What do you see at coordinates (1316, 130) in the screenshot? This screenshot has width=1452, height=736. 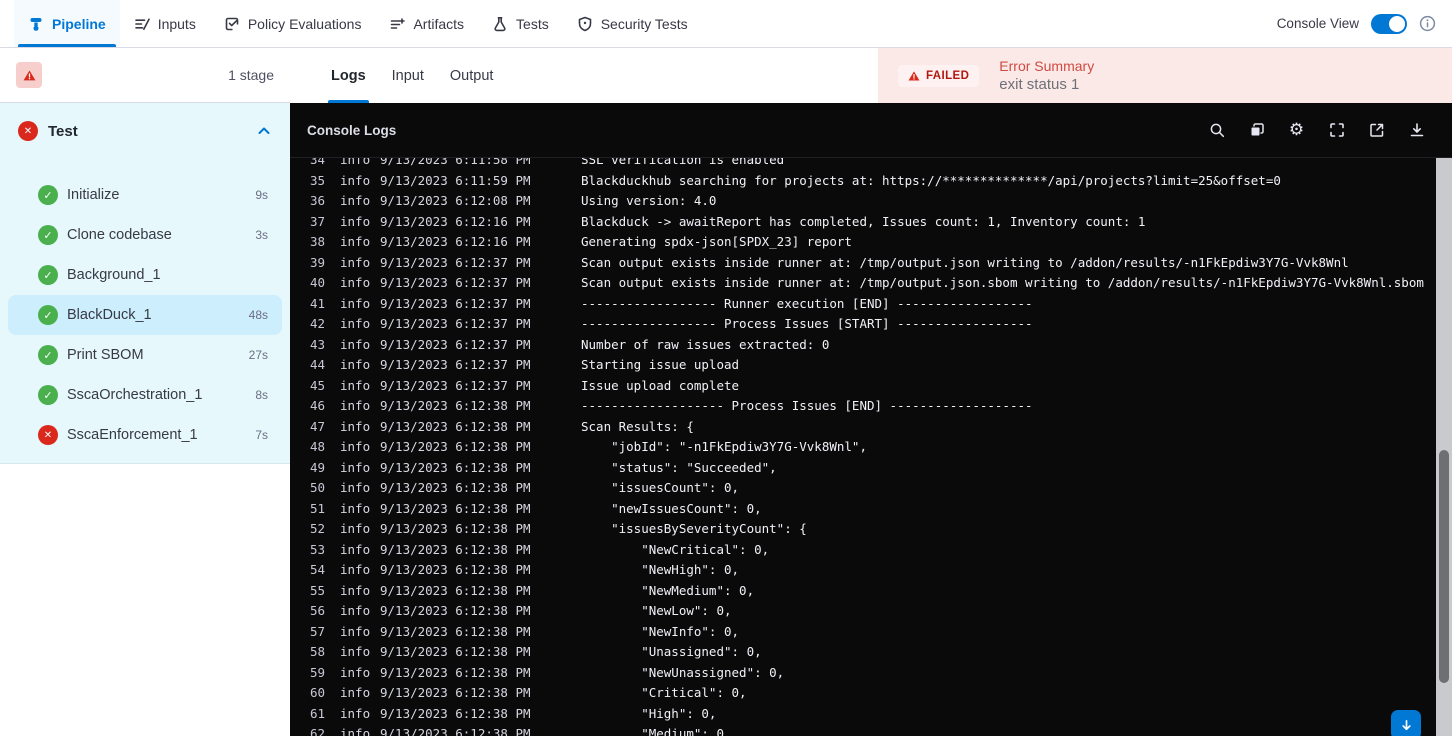 I see `console-toolbar: ⚙` at bounding box center [1316, 130].